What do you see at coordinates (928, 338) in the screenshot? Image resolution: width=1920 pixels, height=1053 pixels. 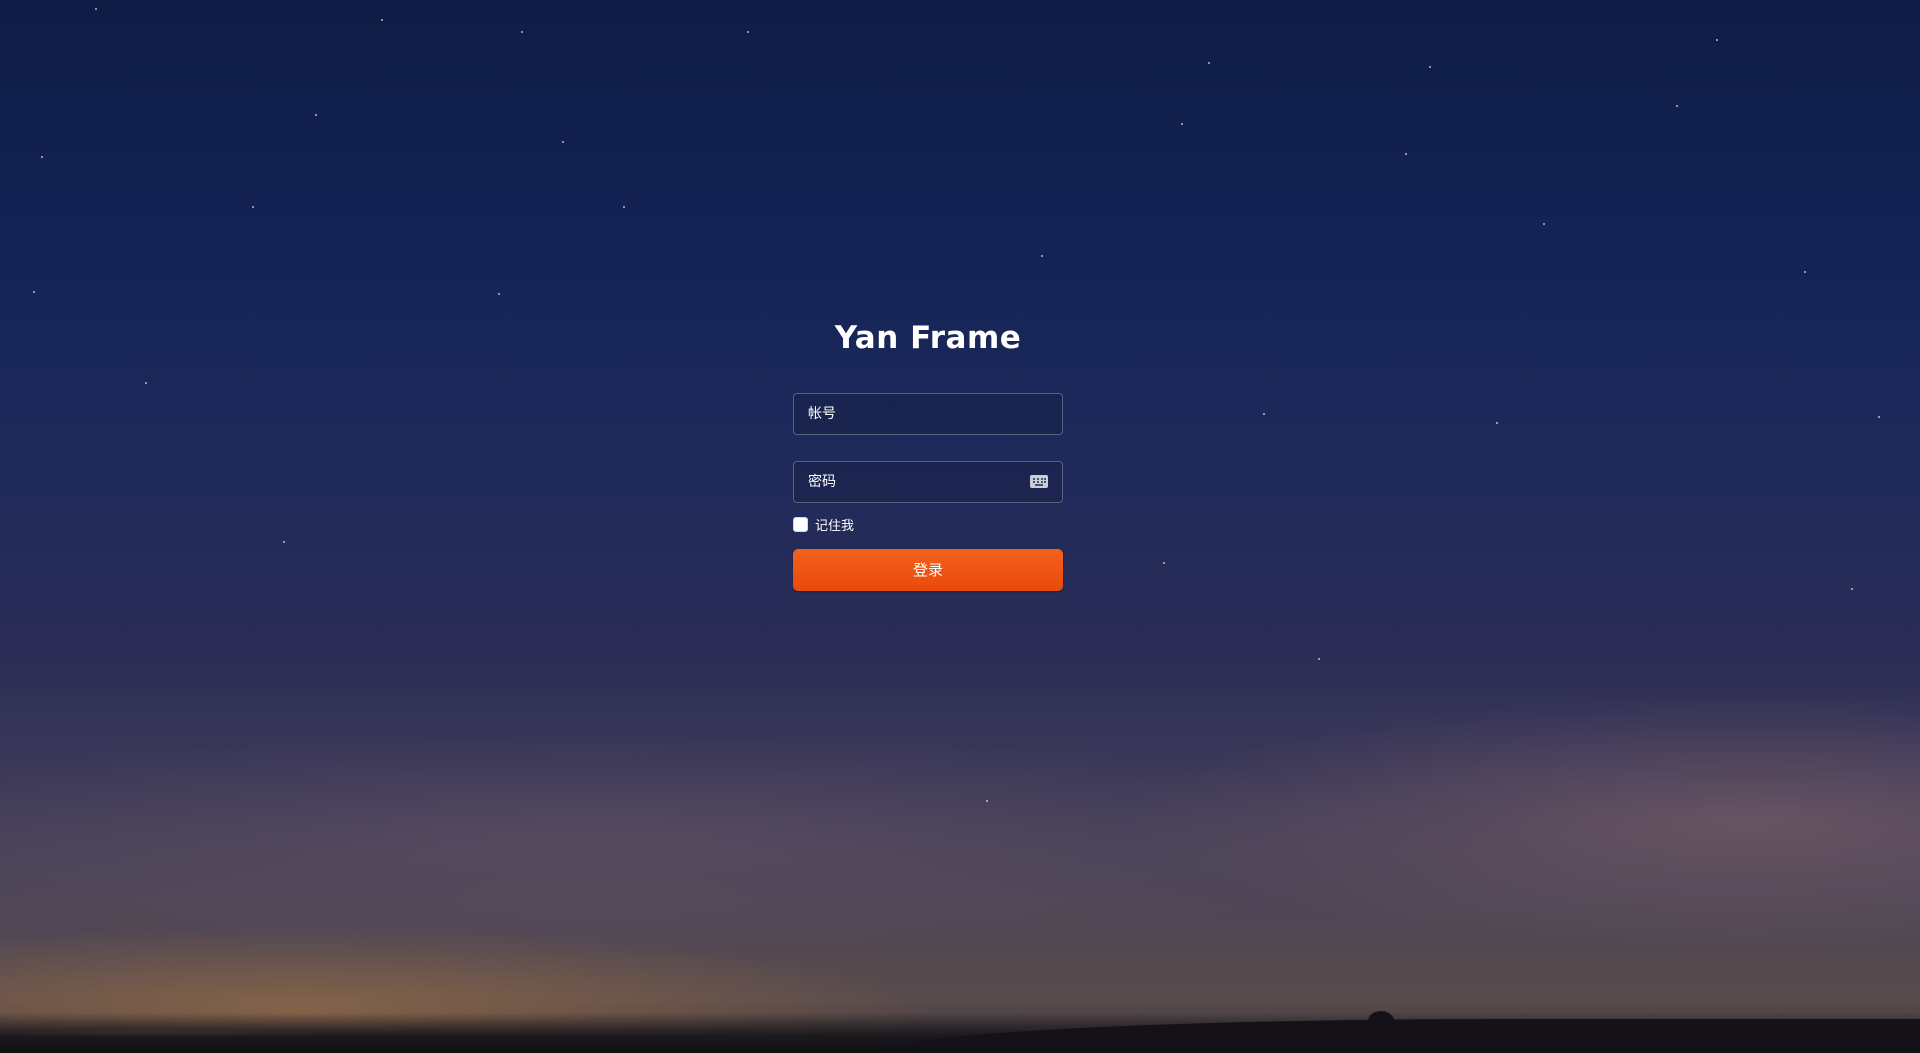 I see `app-title: Yan Frame` at bounding box center [928, 338].